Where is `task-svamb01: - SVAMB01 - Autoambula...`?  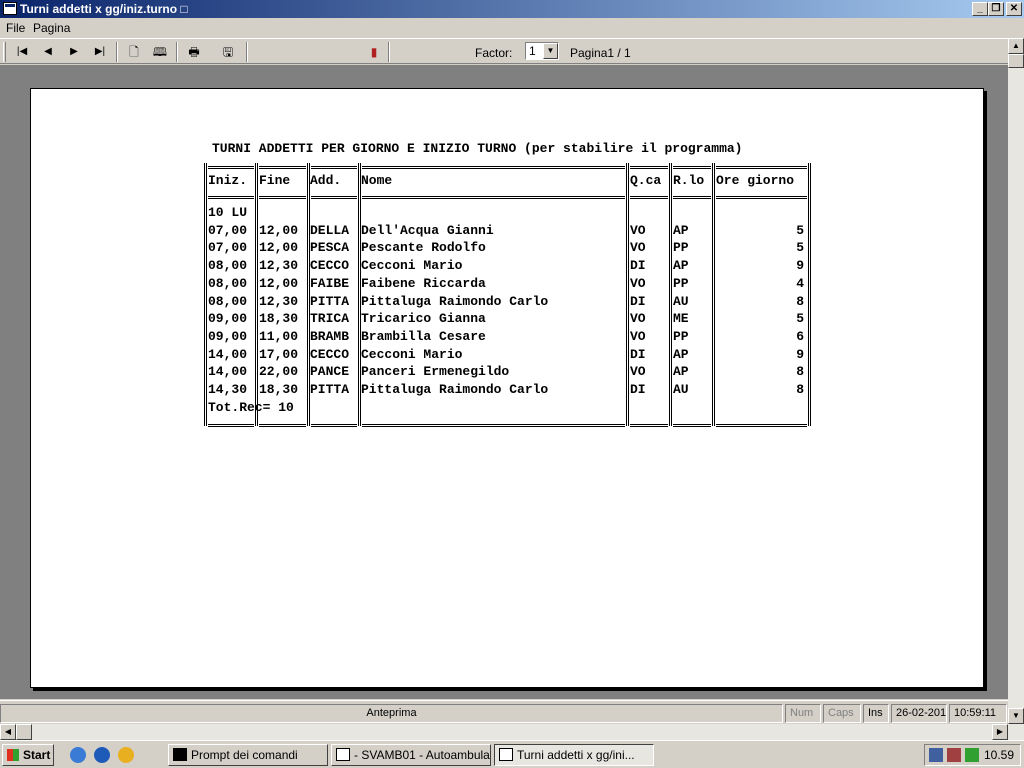
task-svamb01: - SVAMB01 - Autoambula... is located at coordinates (411, 755).